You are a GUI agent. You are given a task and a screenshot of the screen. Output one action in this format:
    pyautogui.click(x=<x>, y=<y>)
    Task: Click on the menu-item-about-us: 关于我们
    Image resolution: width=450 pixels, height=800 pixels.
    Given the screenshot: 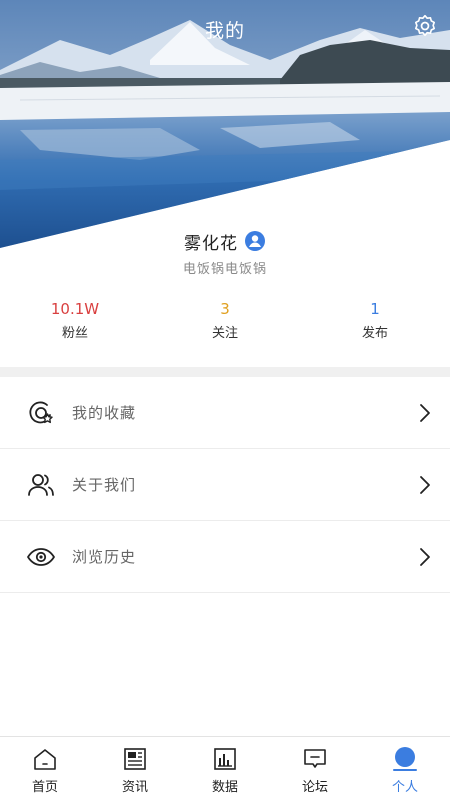 What is the action you would take?
    pyautogui.click(x=225, y=485)
    